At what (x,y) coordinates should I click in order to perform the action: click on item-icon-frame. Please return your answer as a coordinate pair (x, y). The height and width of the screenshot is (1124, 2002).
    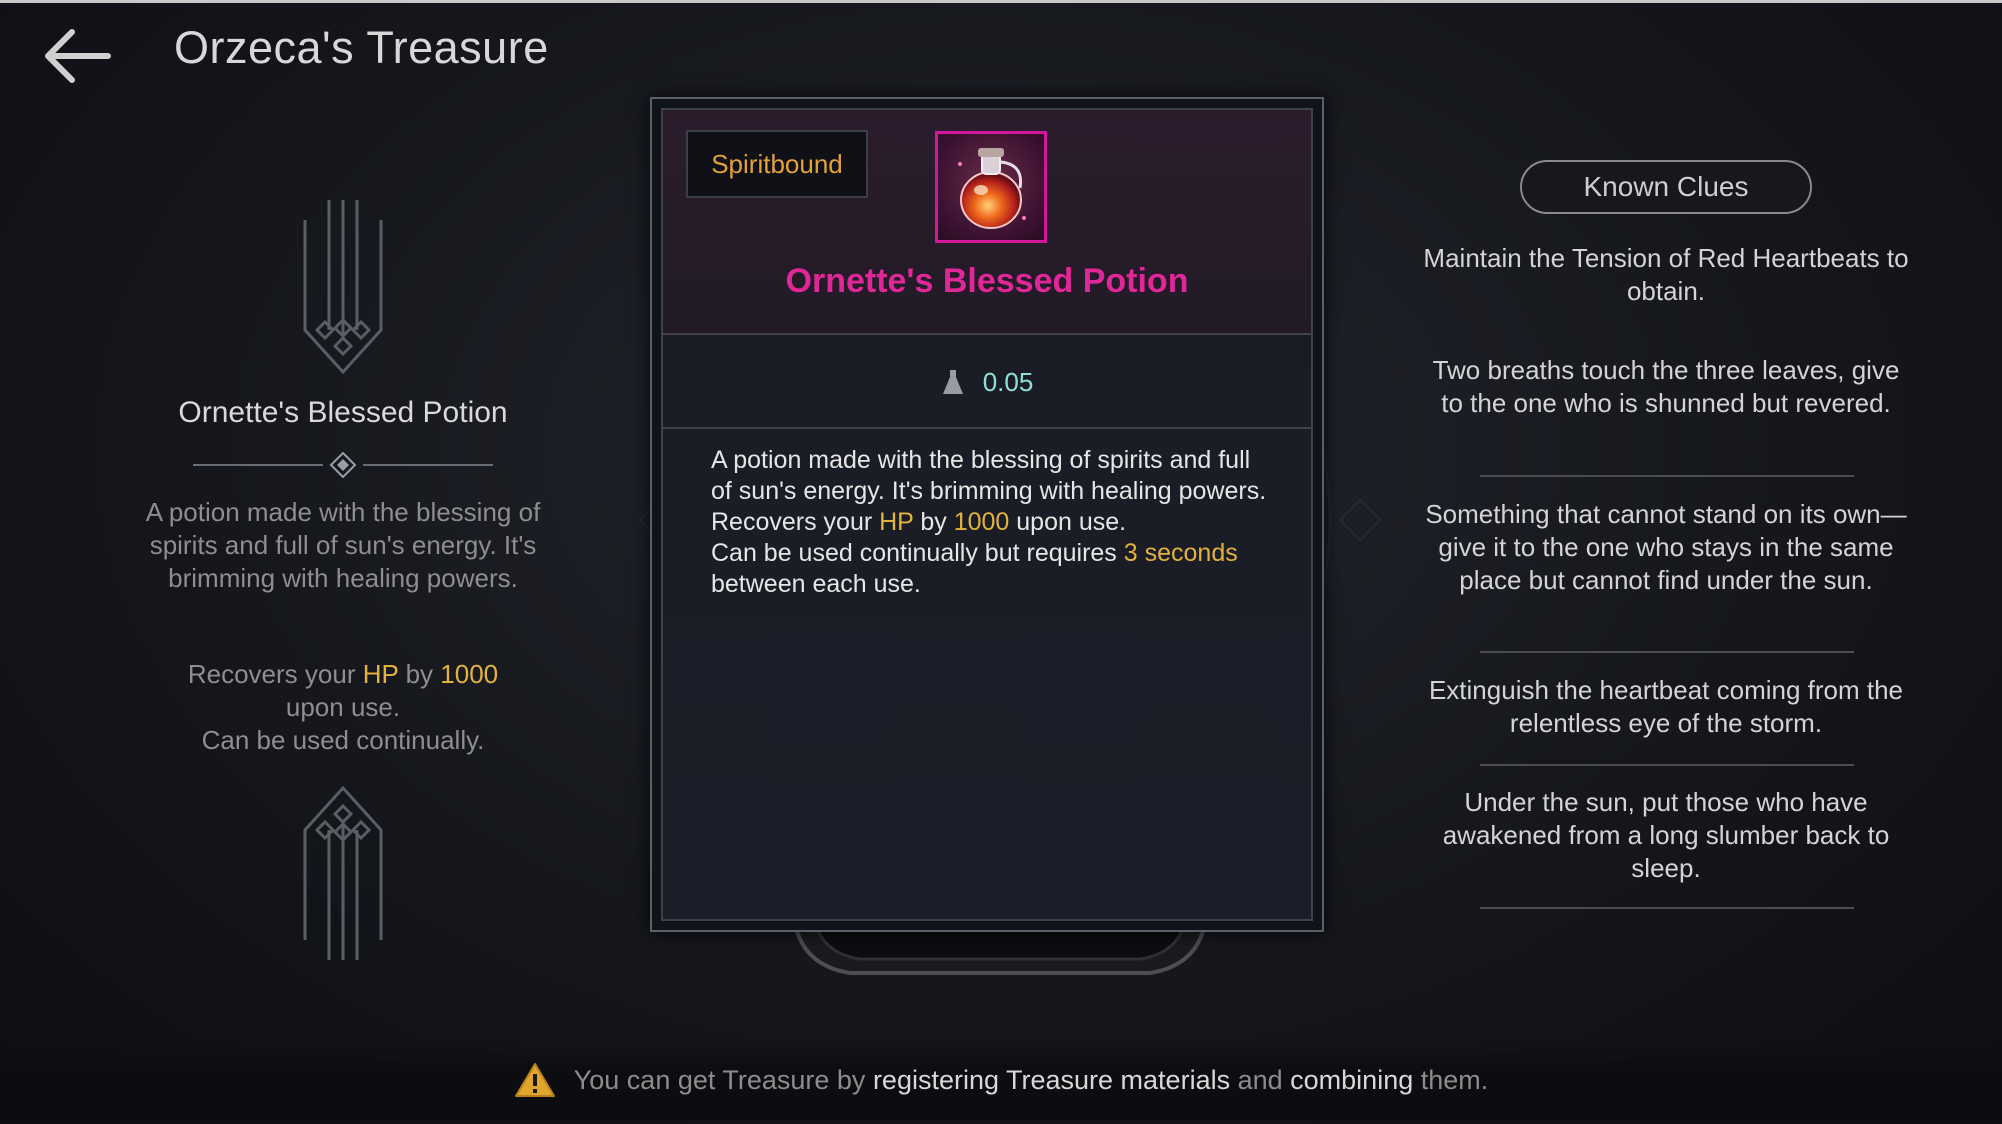
    Looking at the image, I should click on (991, 187).